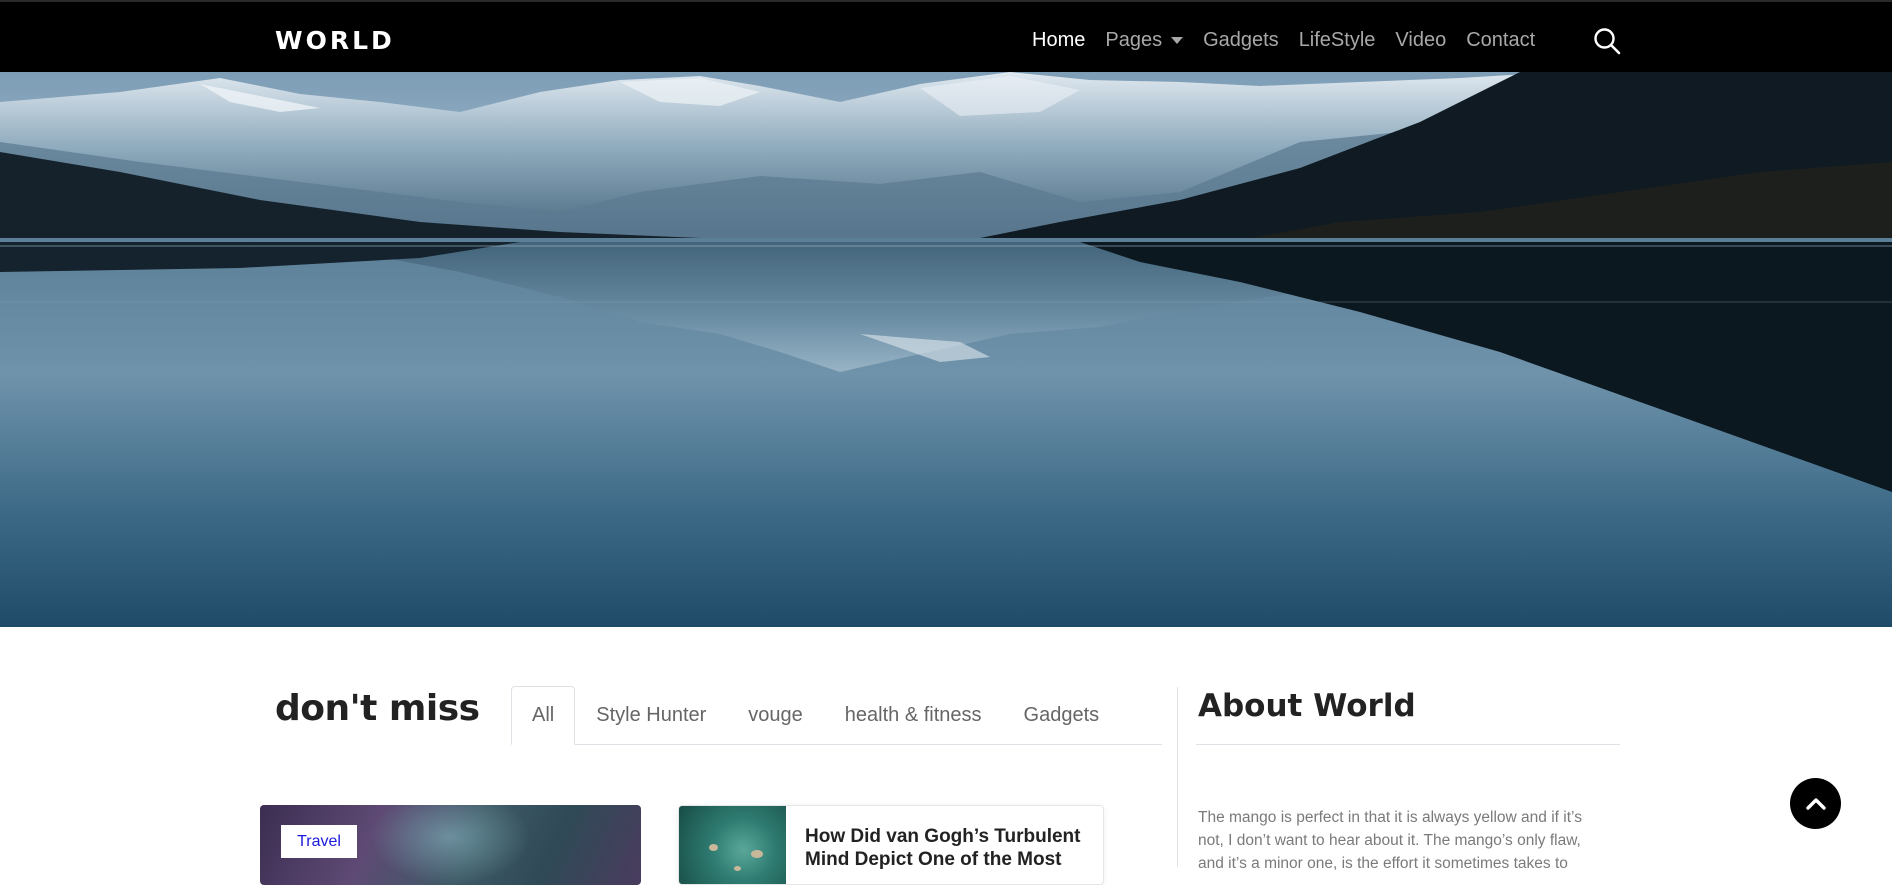  What do you see at coordinates (1134, 40) in the screenshot?
I see `nav-item-label: Pages` at bounding box center [1134, 40].